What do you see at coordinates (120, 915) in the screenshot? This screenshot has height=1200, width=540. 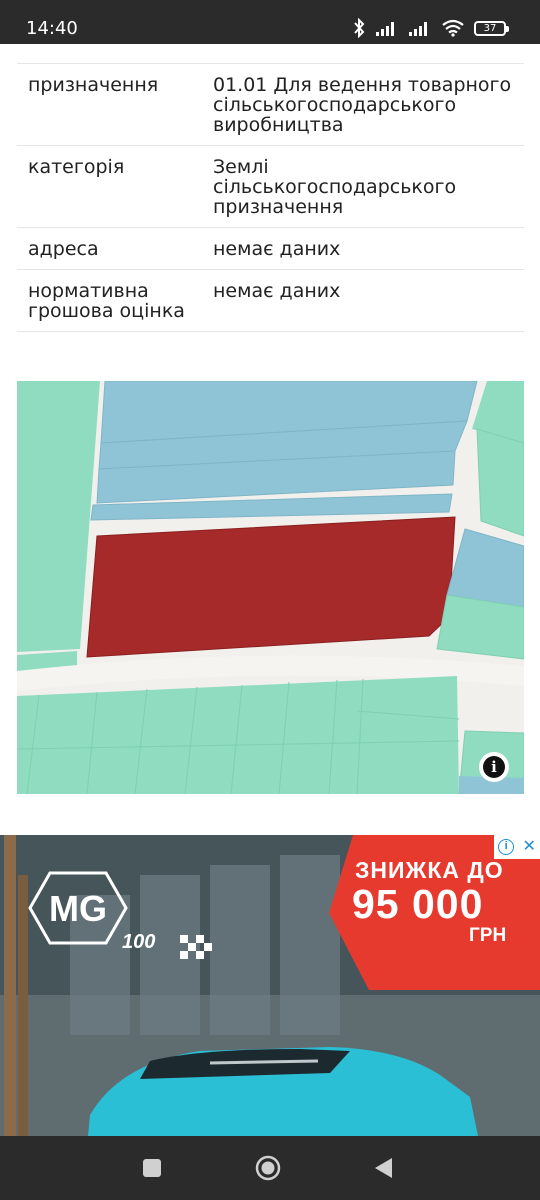 I see `mg-logo: MG` at bounding box center [120, 915].